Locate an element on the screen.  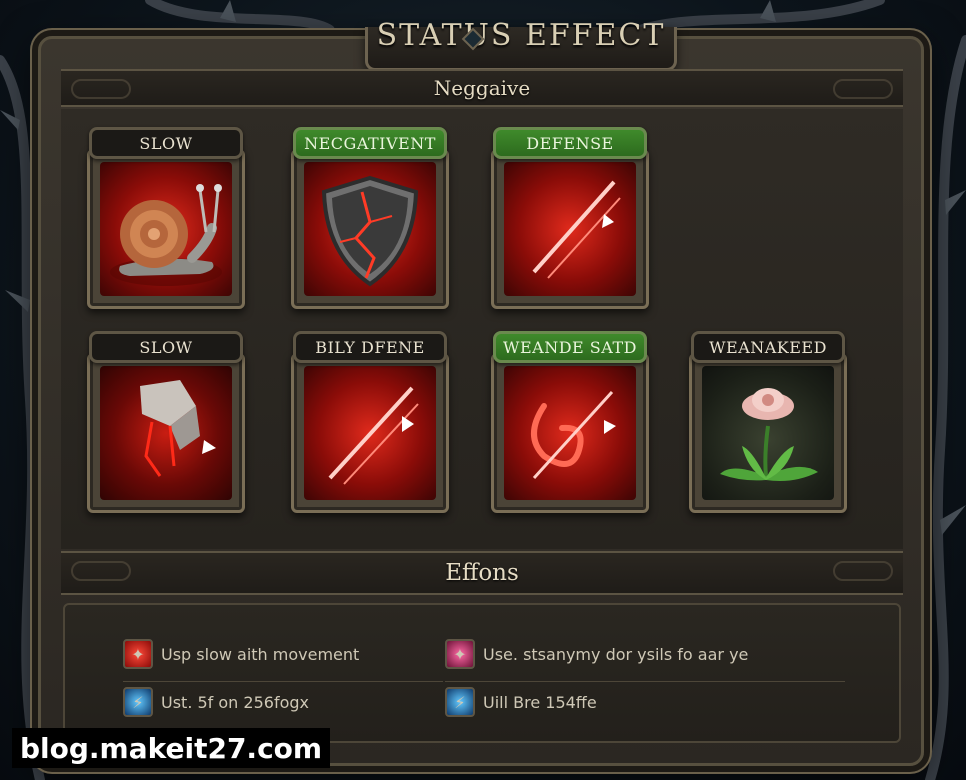
effect-row: ✦ Usp slow aith movement is located at coordinates (241, 654).